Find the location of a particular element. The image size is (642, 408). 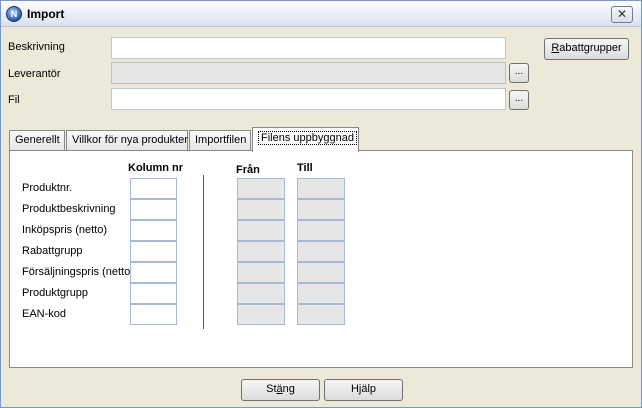

hjalp-button: Hjälp is located at coordinates (363, 390).